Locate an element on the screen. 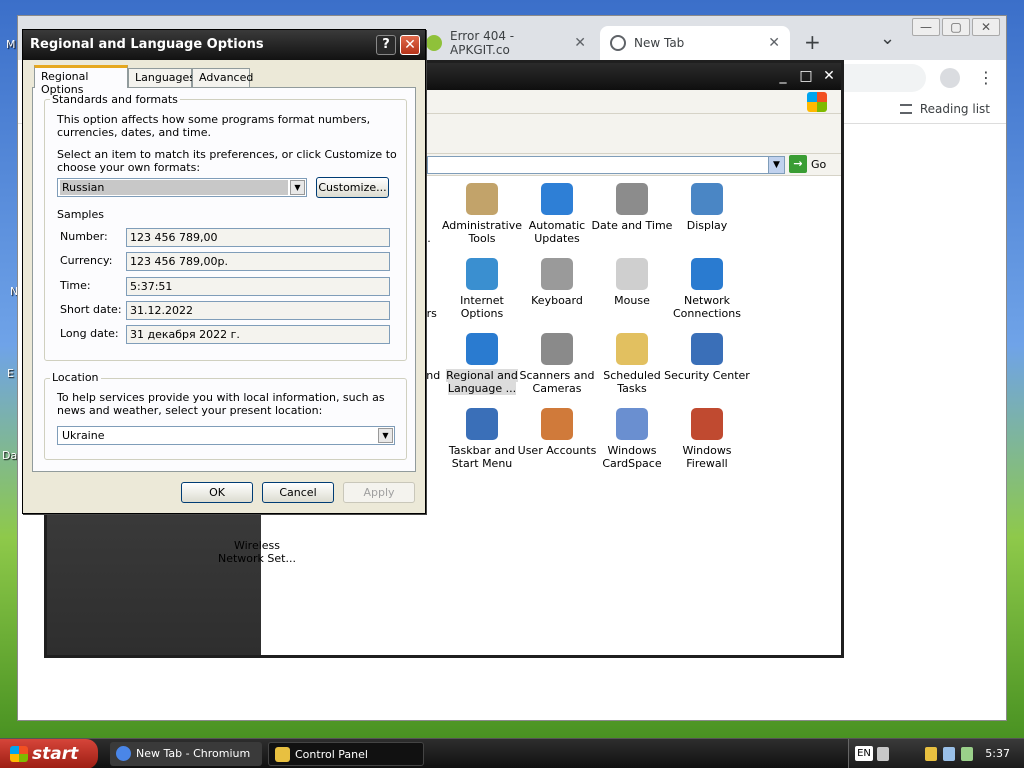 This screenshot has height=768, width=1024. sample-value-long-date: 31 декабря 2022 г. is located at coordinates (258, 334).